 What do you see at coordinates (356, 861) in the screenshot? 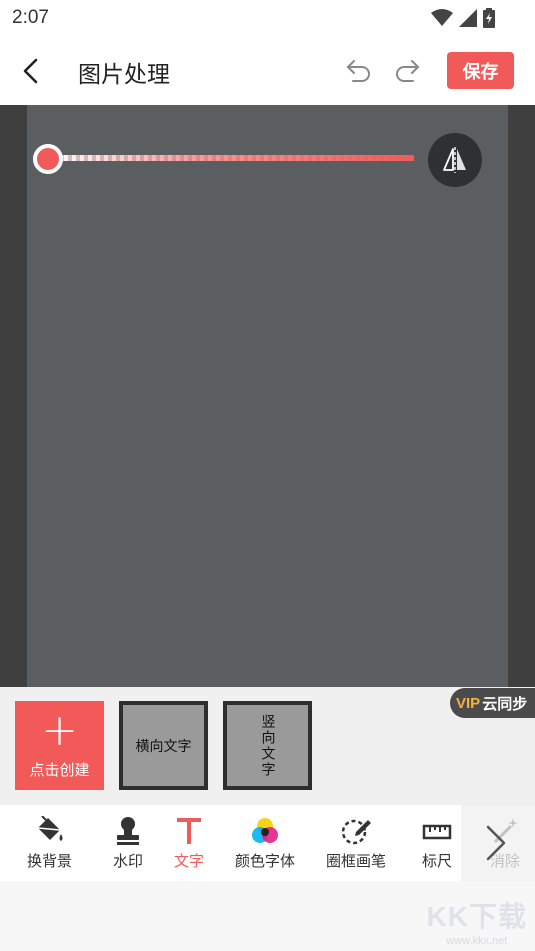
I see `tool-label: 圈框画笔` at bounding box center [356, 861].